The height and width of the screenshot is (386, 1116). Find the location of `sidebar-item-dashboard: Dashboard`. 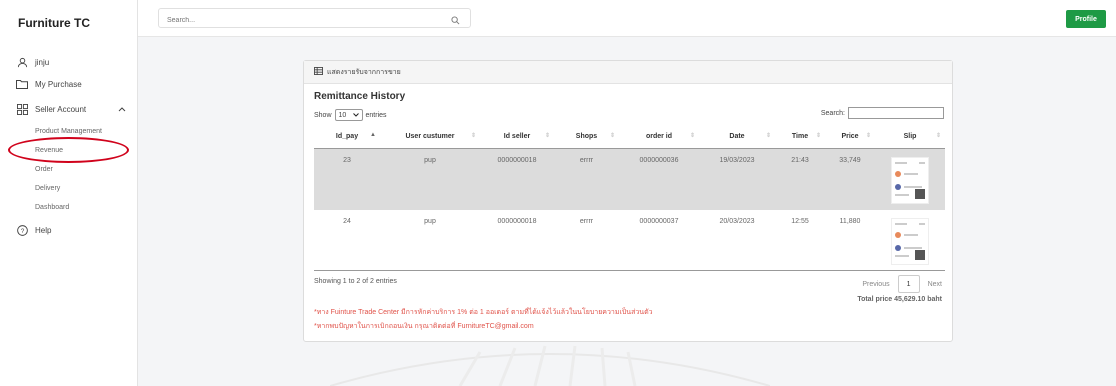

sidebar-item-dashboard: Dashboard is located at coordinates (52, 207).